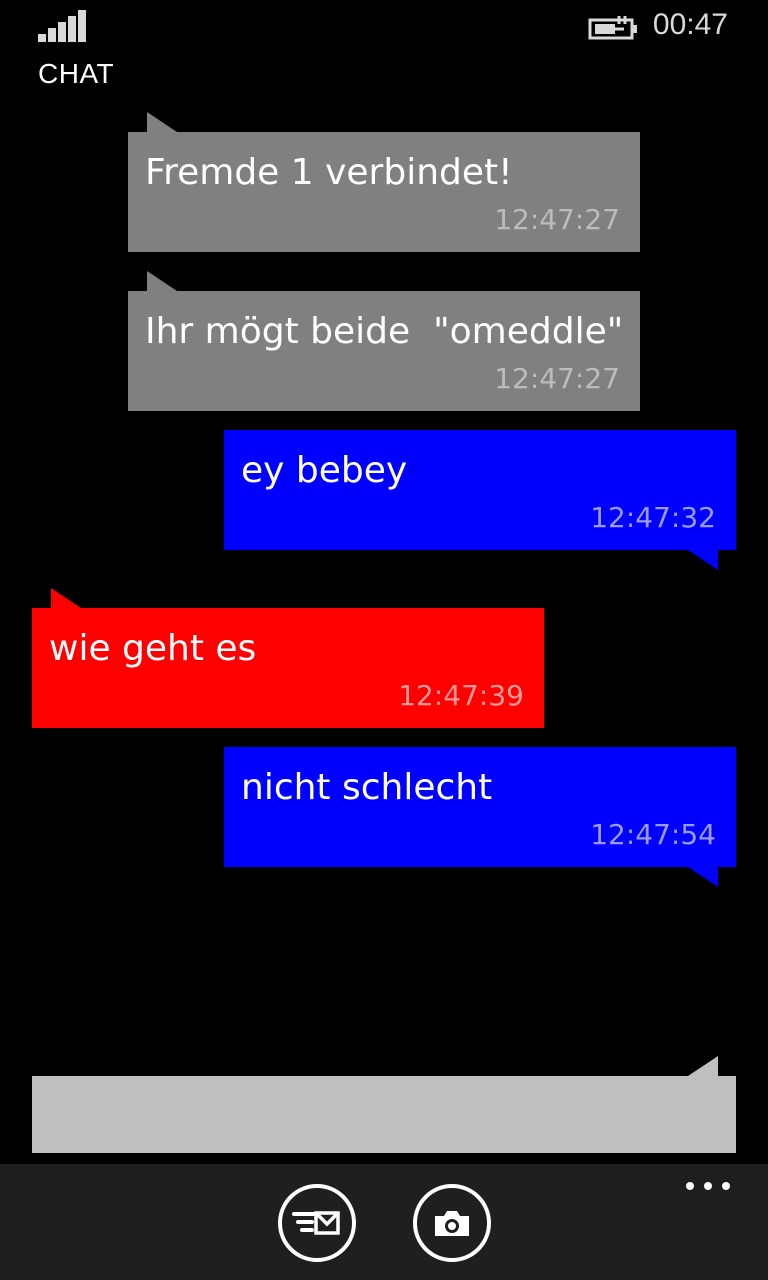 This screenshot has width=768, height=1280. Describe the element at coordinates (480, 817) in the screenshot. I see `message-bubble-me: nicht schlecht 12:47:54` at that location.